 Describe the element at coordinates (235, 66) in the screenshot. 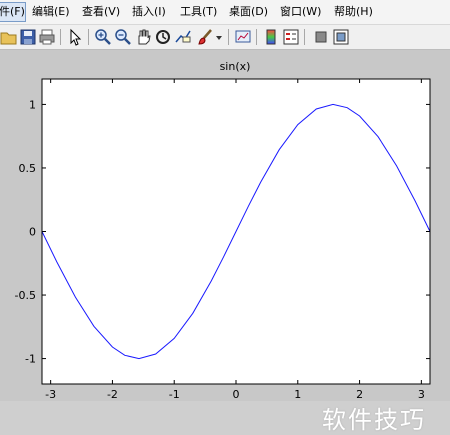

I see `chart-title: sin(x)` at that location.